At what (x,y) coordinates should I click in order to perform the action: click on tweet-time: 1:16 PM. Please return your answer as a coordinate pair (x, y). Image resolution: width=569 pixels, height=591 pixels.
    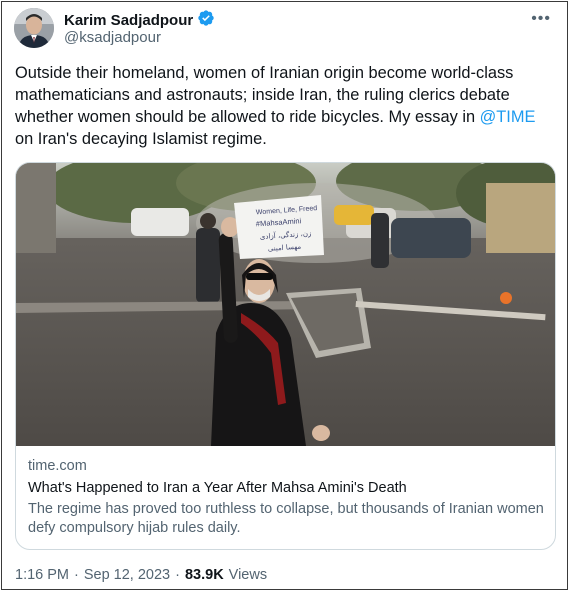
    Looking at the image, I should click on (42, 575).